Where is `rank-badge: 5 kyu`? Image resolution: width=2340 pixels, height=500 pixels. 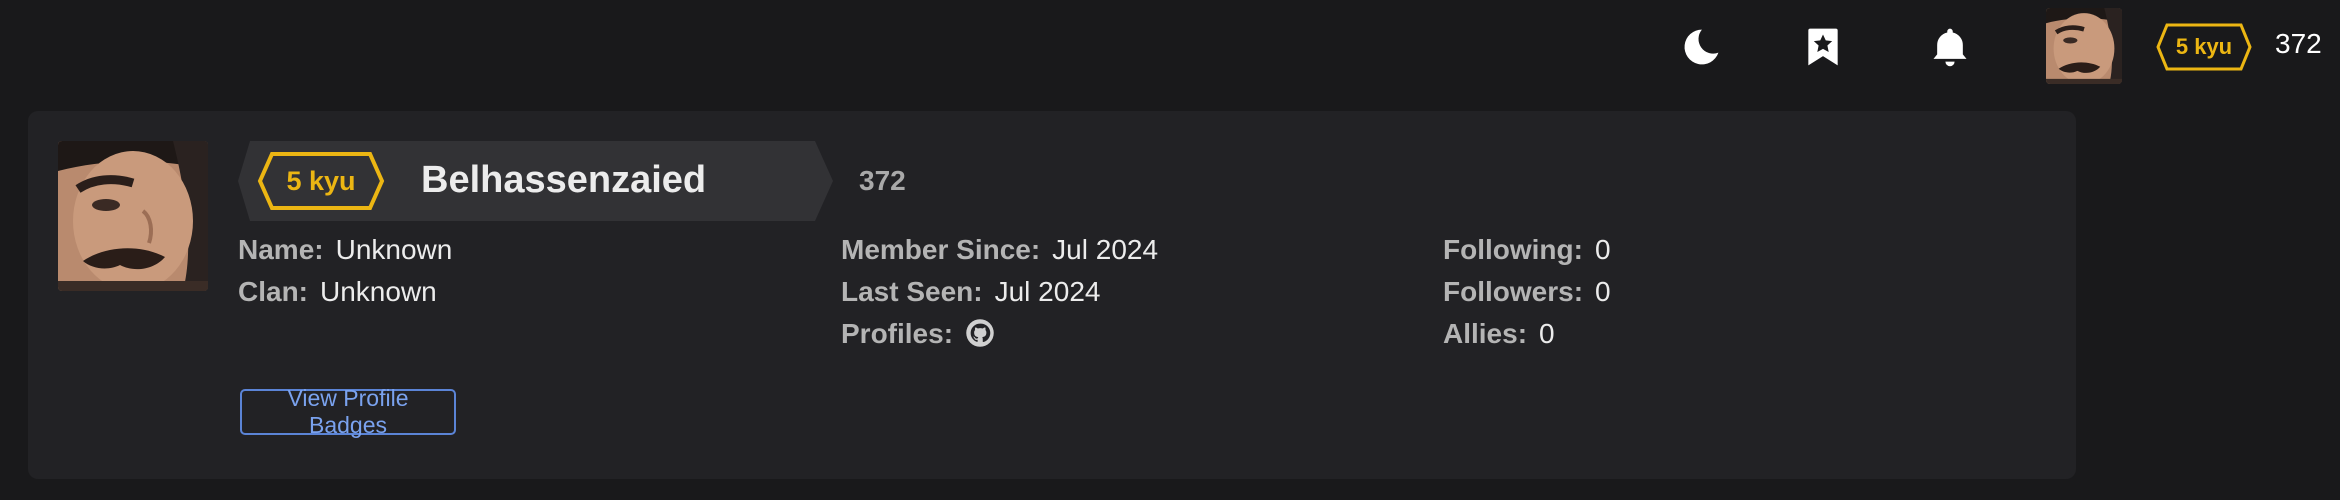
rank-badge: 5 kyu is located at coordinates (321, 181).